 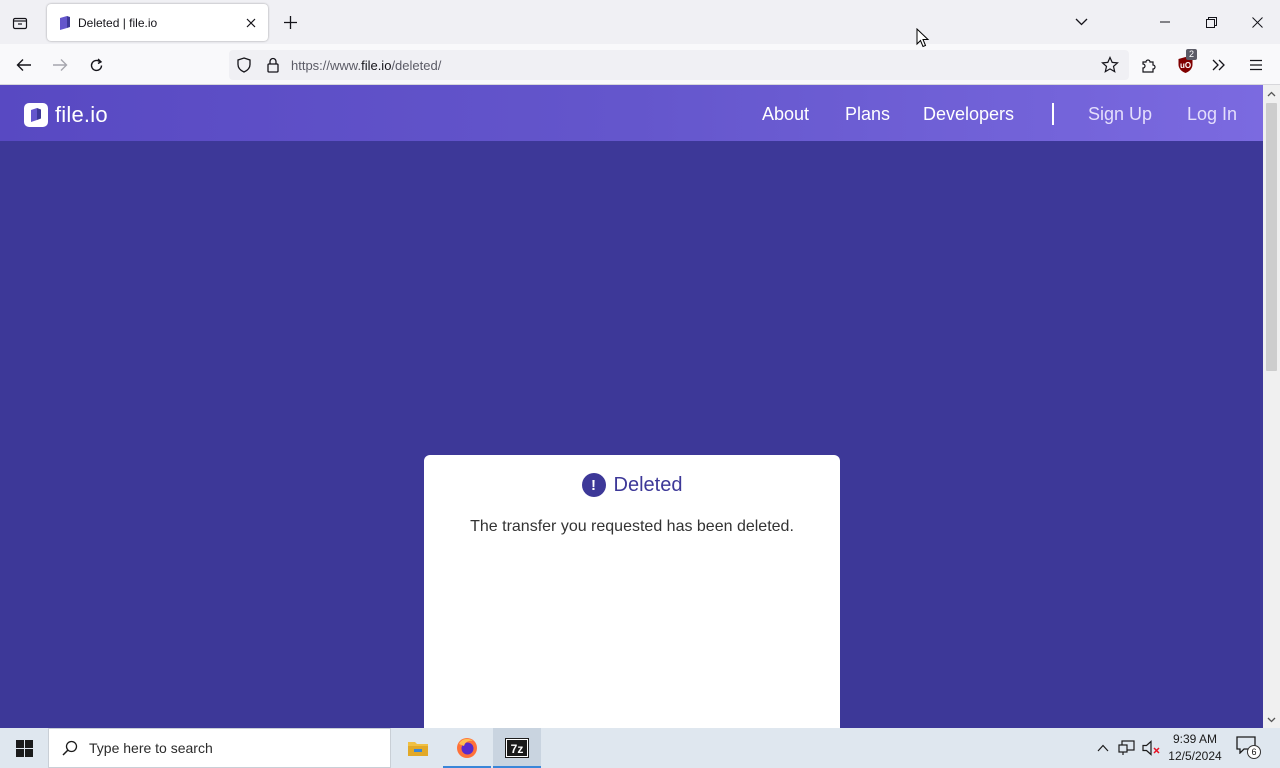 I want to click on folder-icon, so click(x=418, y=749).